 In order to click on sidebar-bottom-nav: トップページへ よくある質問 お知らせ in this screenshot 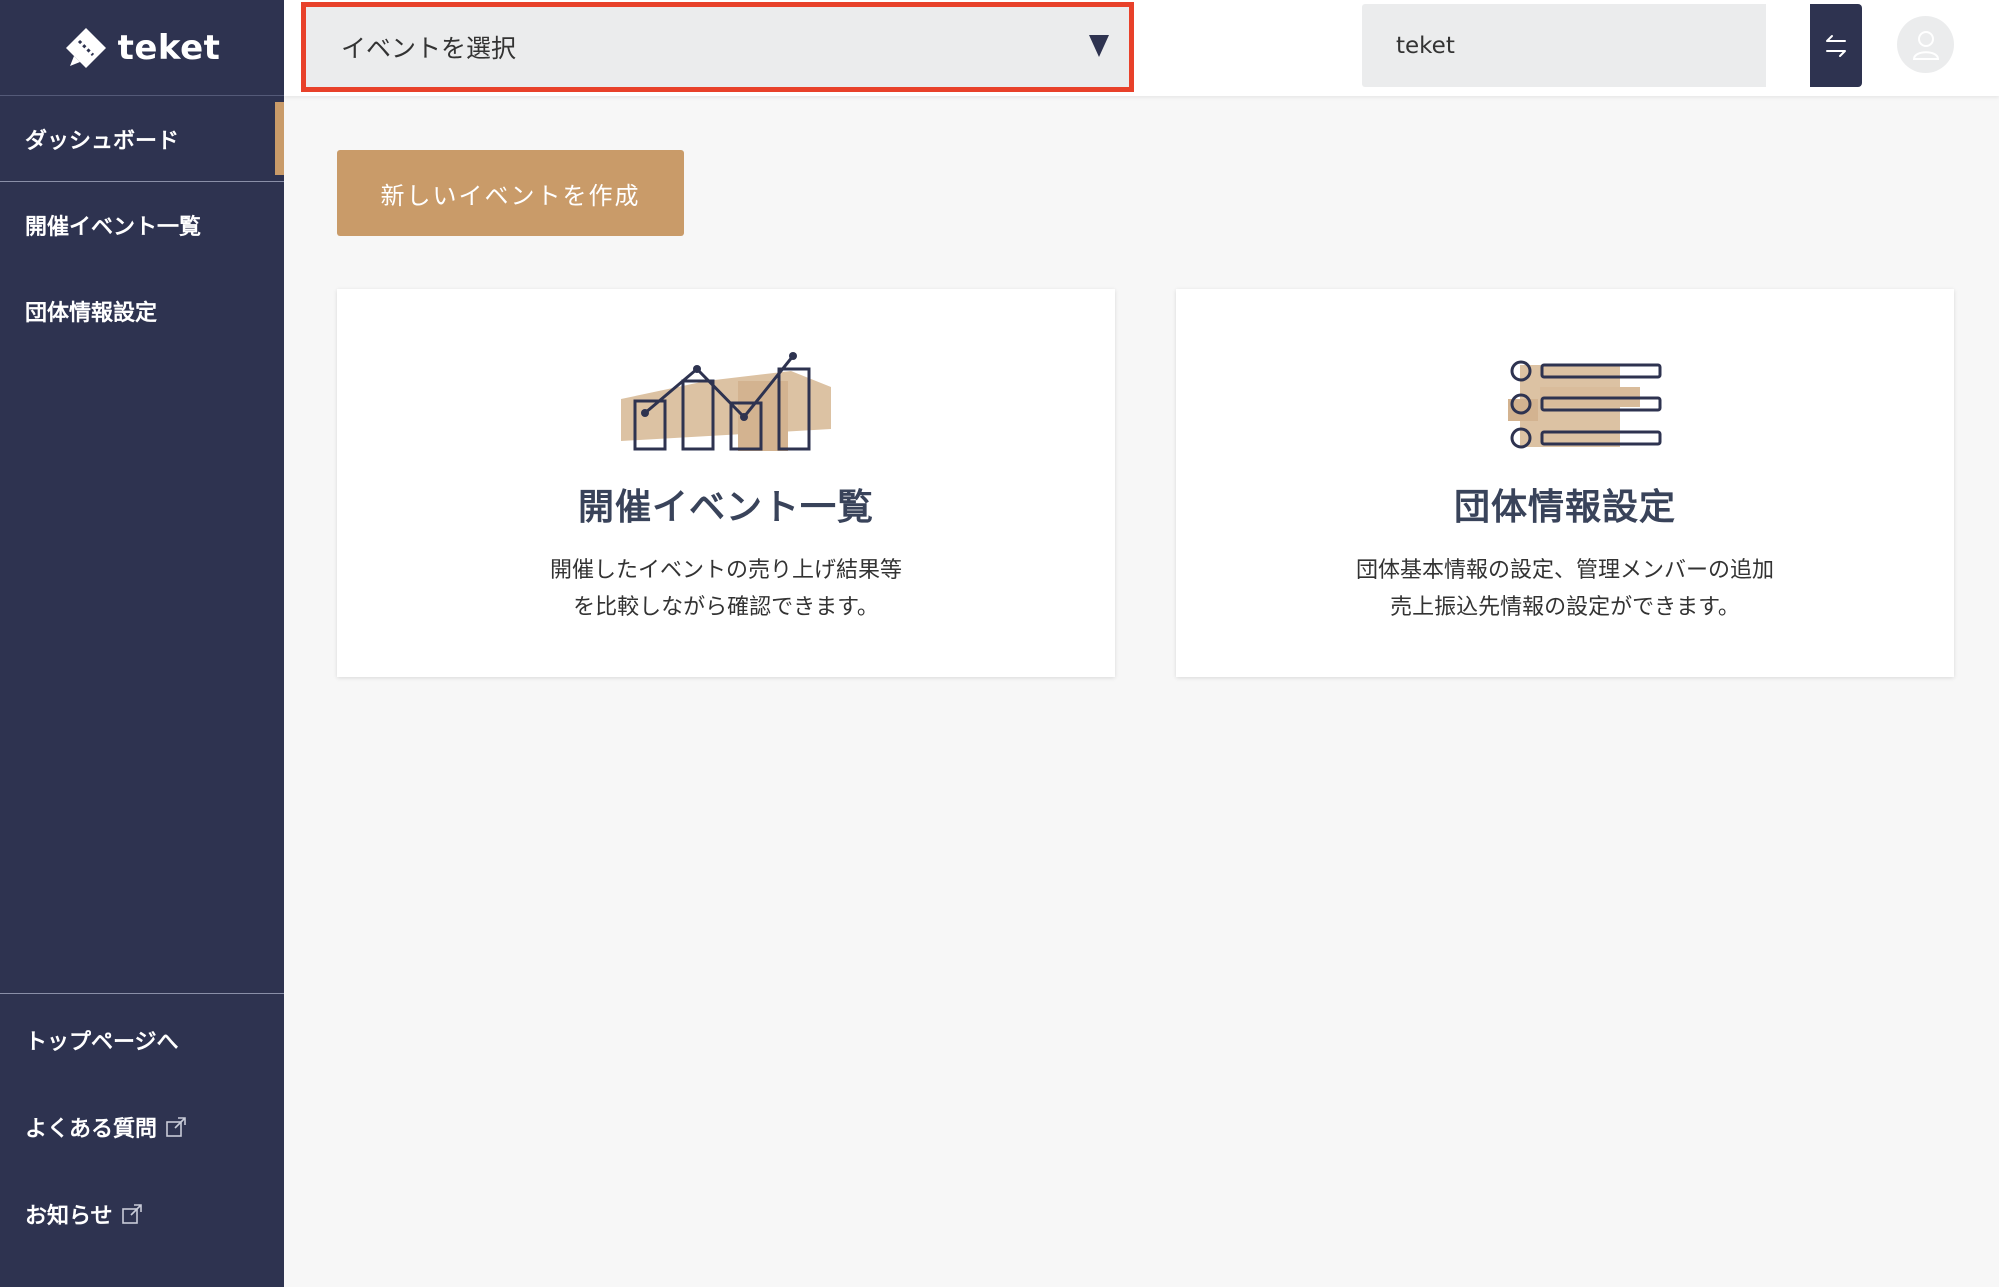, I will do `click(142, 1125)`.